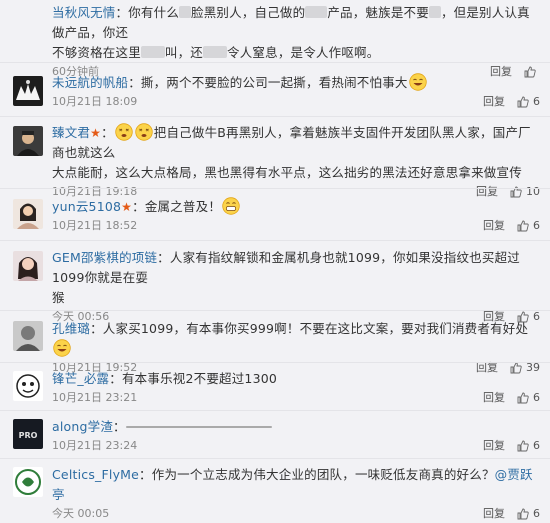 The width and height of the screenshot is (550, 523). Describe the element at coordinates (198, 427) in the screenshot. I see `struck-out-text` at that location.